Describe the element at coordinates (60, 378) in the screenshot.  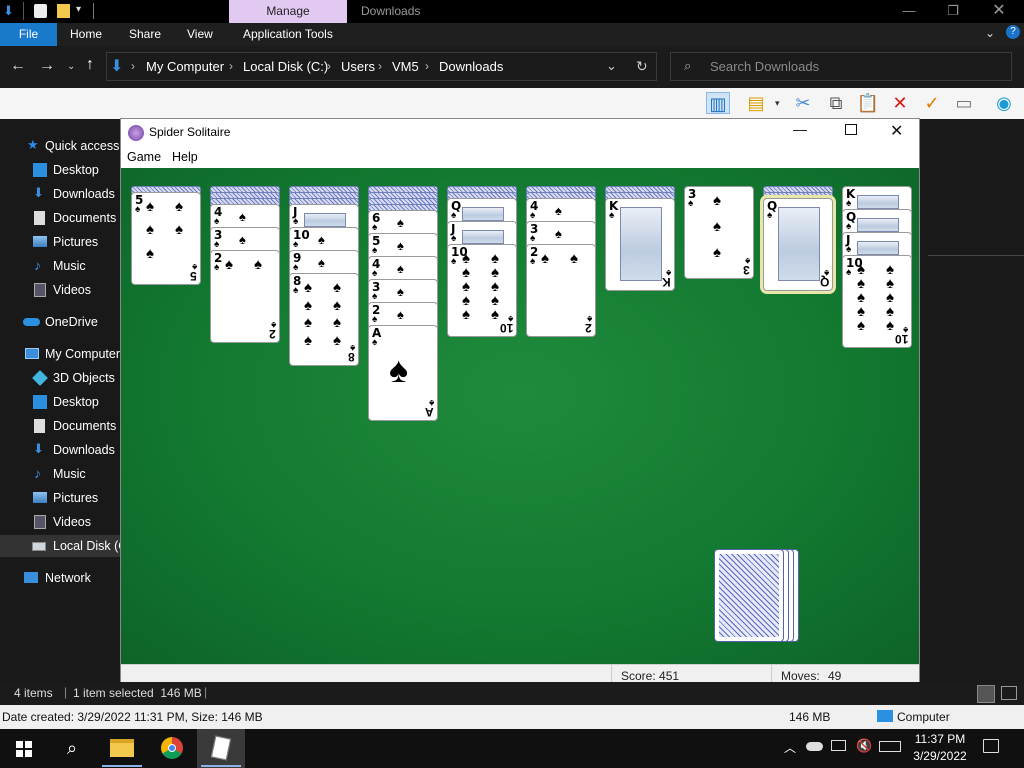
I see `sidebar-item-3d-objects: 3D Objects` at that location.